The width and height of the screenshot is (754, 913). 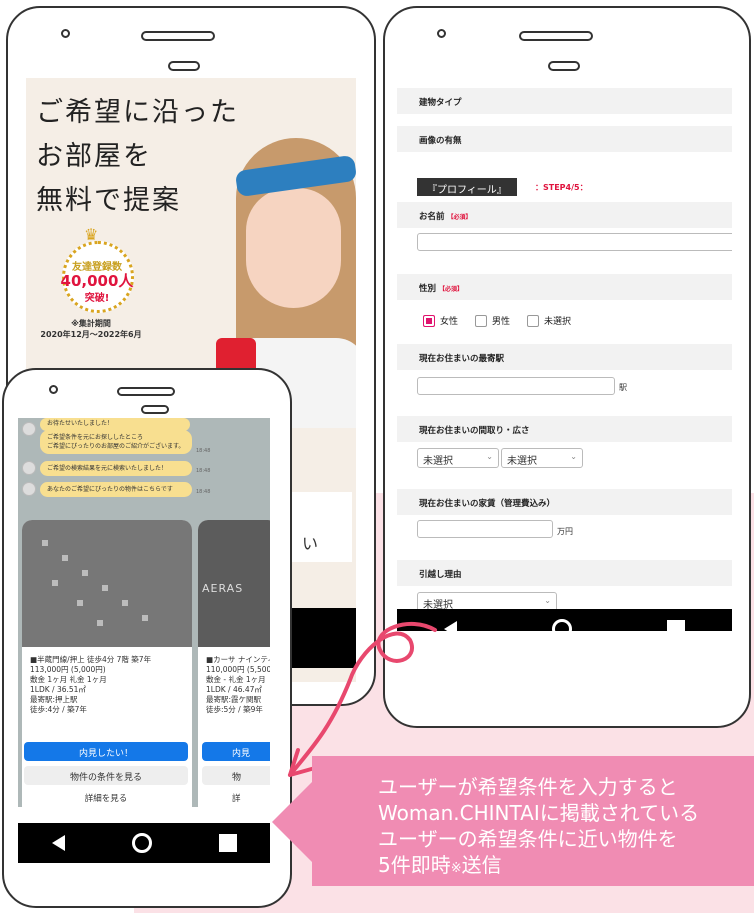 What do you see at coordinates (107, 468) in the screenshot?
I see `chat-text: ご希望の検索結果を元に検索いたしました！` at bounding box center [107, 468].